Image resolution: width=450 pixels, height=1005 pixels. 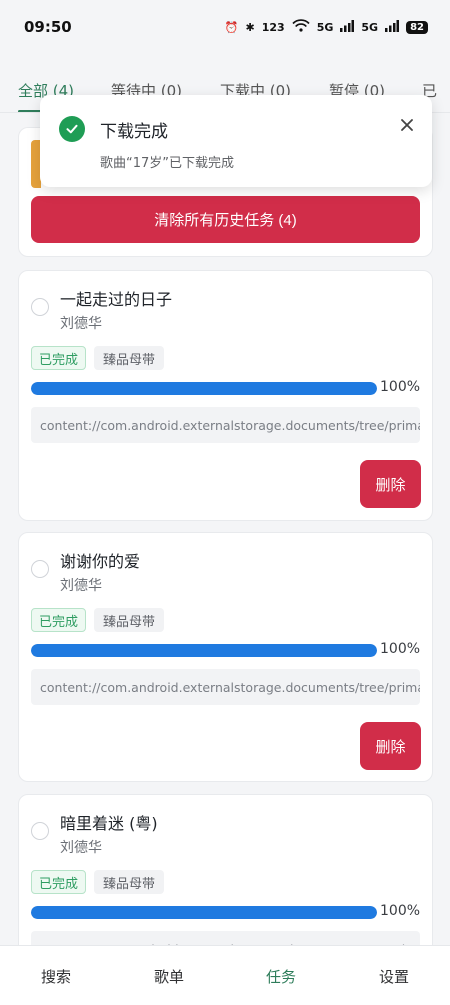 I want to click on bluetooth-icon: ✱, so click(x=250, y=27).